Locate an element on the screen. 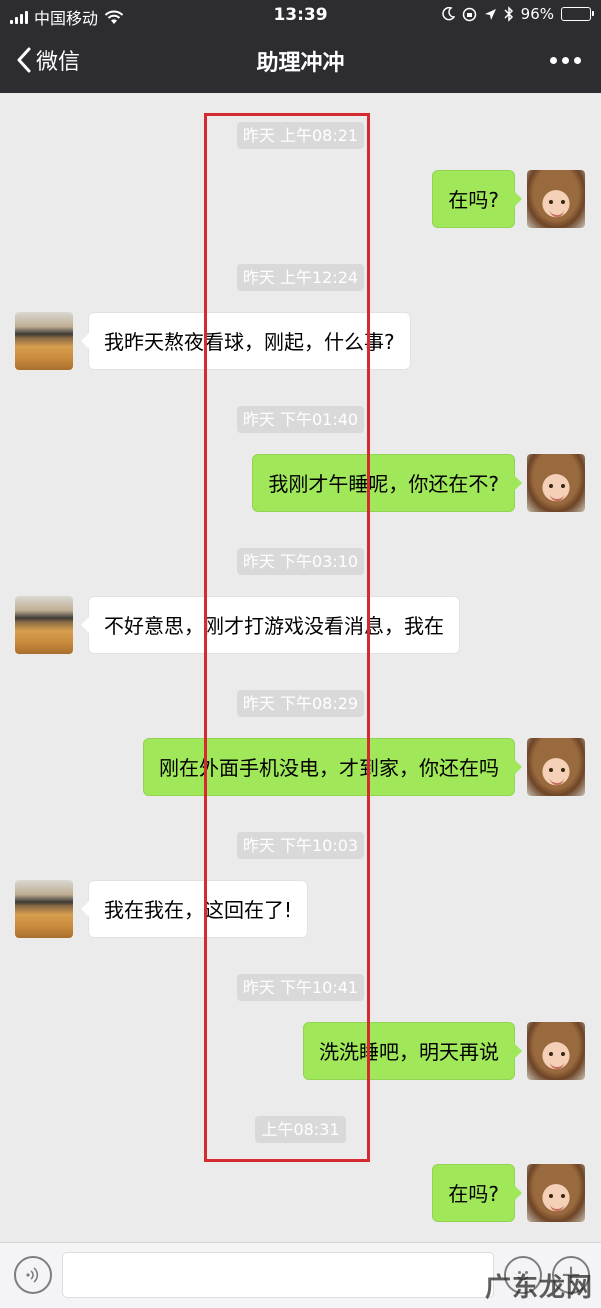 Image resolution: width=601 pixels, height=1308 pixels. input-bar: + 广东龙网 is located at coordinates (300, 1275).